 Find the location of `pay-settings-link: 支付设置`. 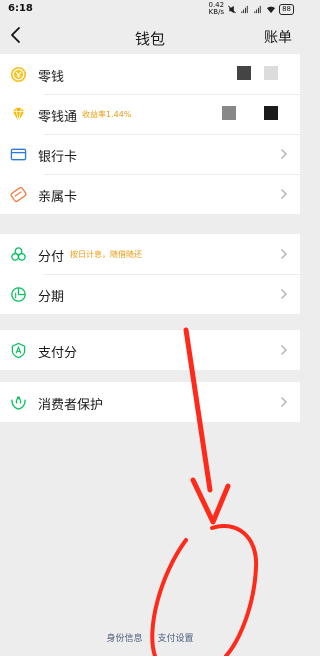

pay-settings-link: 支付设置 is located at coordinates (175, 639).